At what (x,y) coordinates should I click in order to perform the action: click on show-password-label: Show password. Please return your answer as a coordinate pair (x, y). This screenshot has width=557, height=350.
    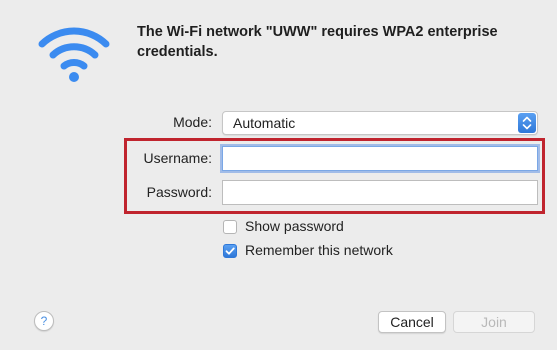
    Looking at the image, I should click on (294, 226).